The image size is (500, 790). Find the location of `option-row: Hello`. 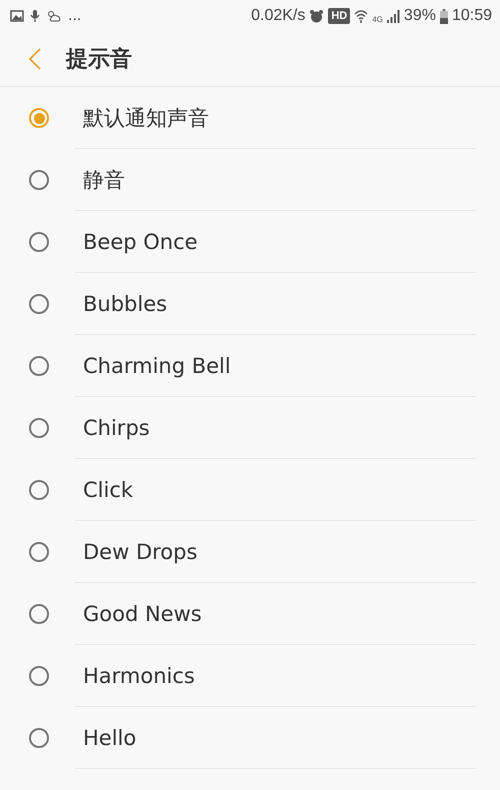

option-row: Hello is located at coordinates (275, 738).